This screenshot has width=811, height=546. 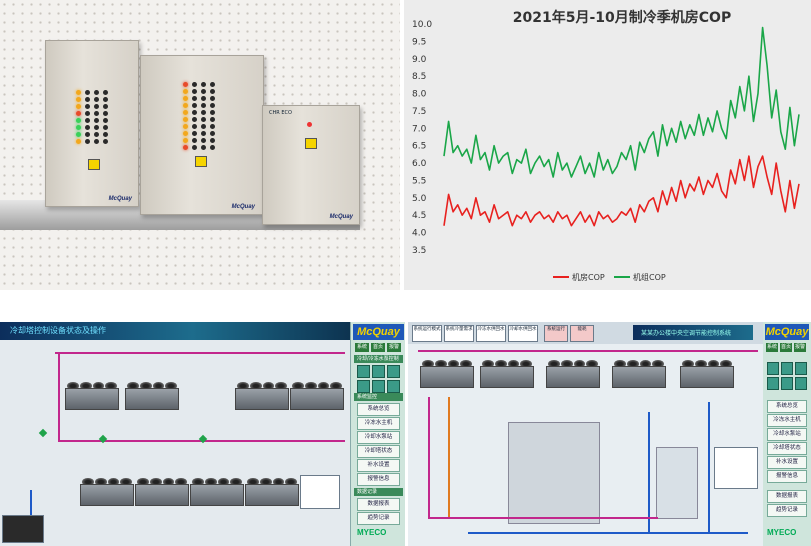 I want to click on riser-pipe, so click(x=59, y=397).